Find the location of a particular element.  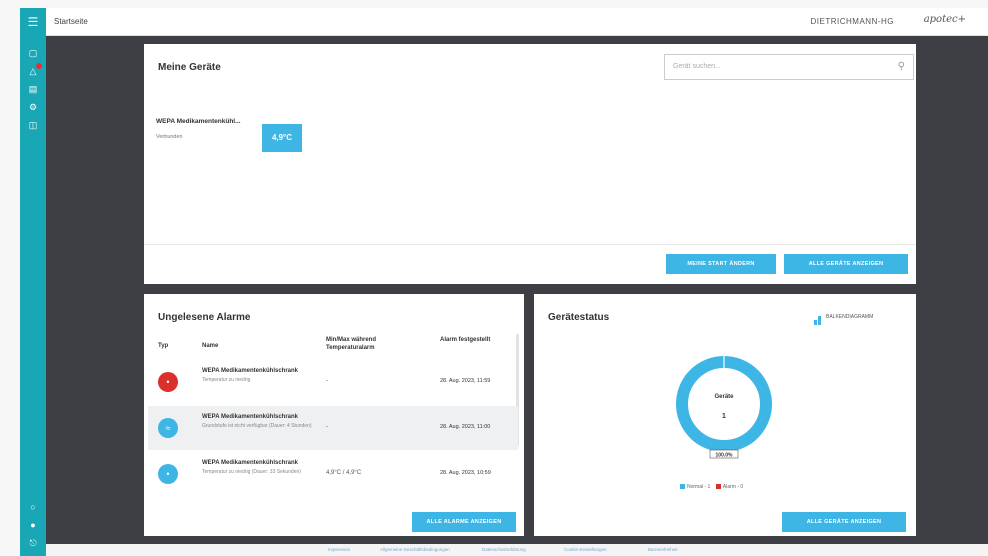

search-icon: ⚲ is located at coordinates (901, 66).